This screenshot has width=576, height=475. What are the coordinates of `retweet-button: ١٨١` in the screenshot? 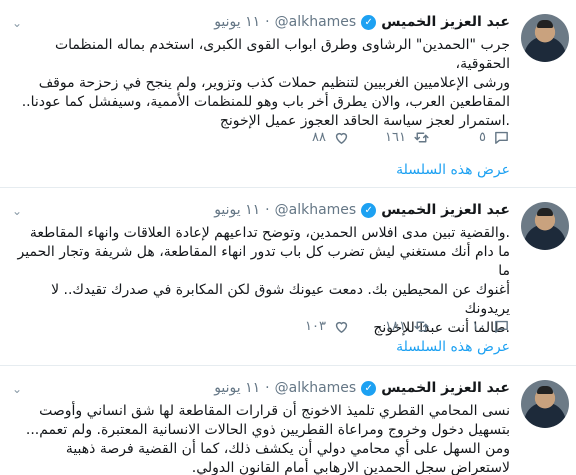 It's located at (390, 326).